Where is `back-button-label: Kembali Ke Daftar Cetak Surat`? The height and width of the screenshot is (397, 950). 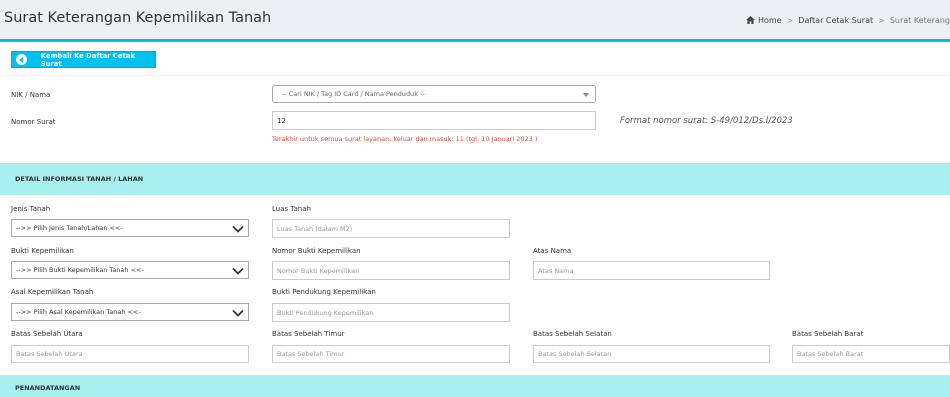 back-button-label: Kembali Ke Daftar Cetak Surat is located at coordinates (87, 59).